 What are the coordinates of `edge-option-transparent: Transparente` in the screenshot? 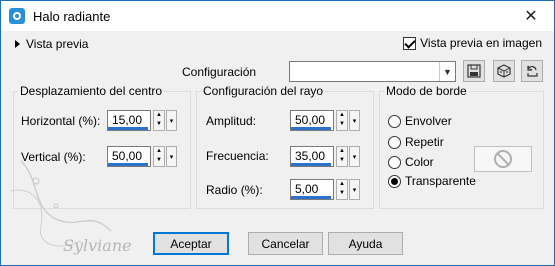 It's located at (432, 181).